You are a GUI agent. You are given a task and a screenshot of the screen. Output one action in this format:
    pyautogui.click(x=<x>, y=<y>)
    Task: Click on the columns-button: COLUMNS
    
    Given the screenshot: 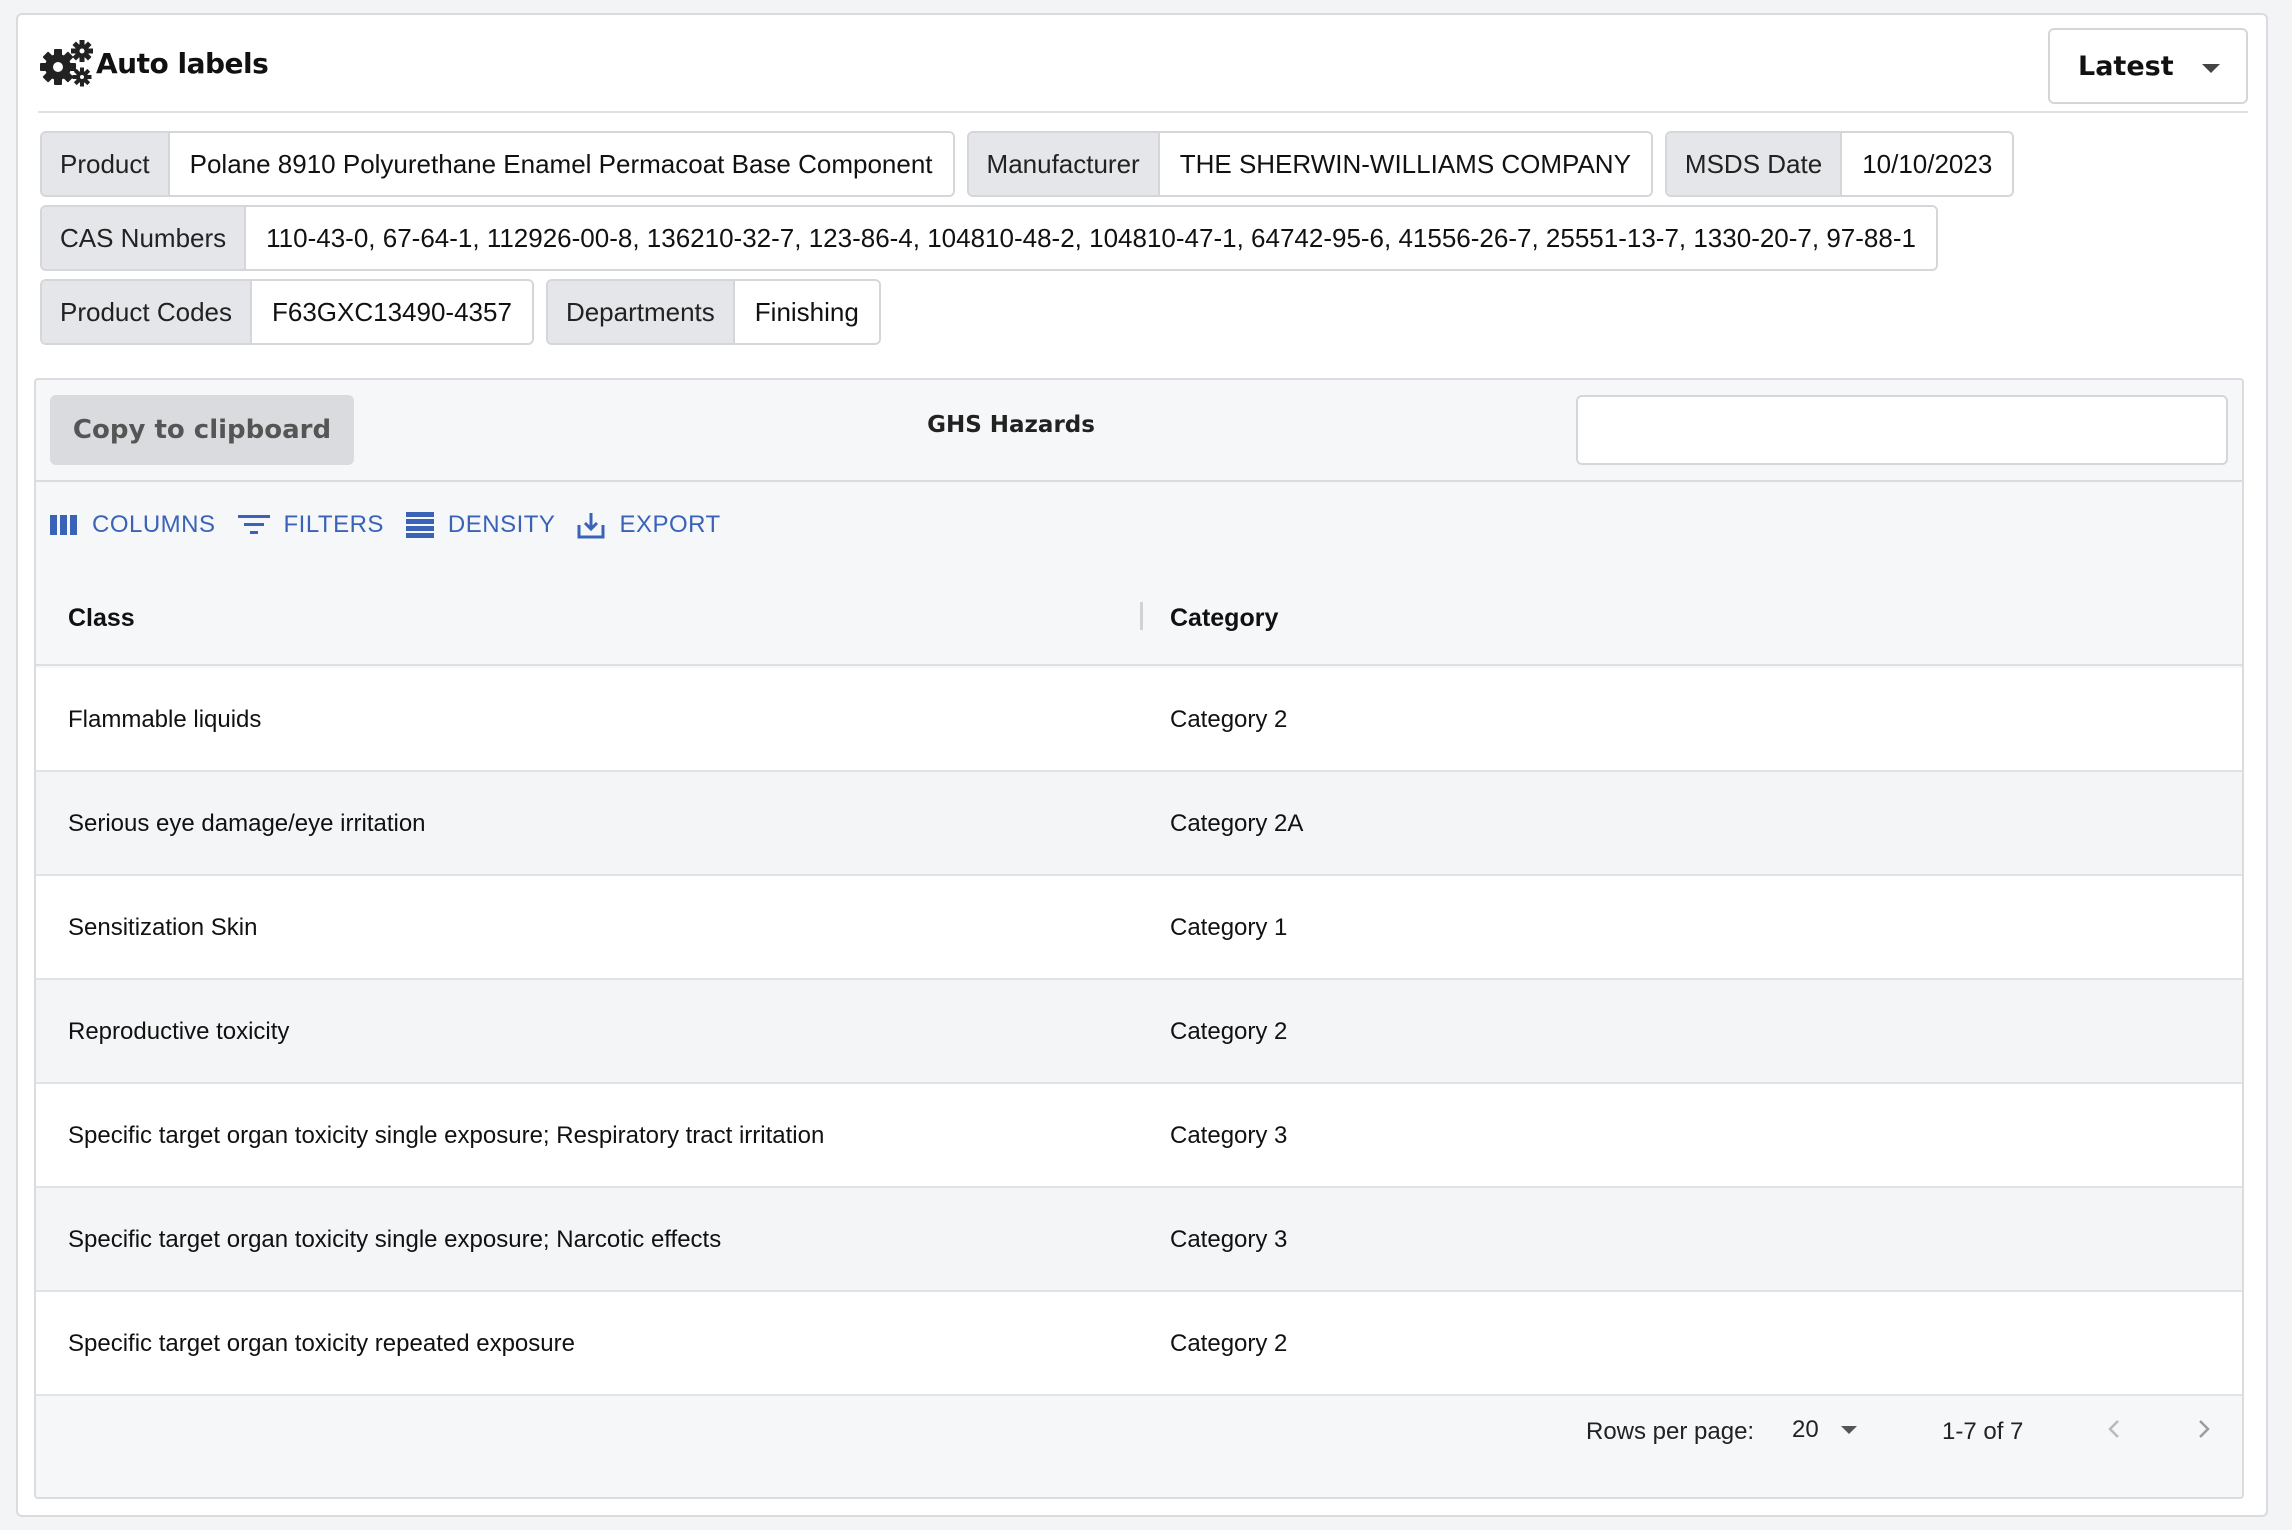 What is the action you would take?
    pyautogui.click(x=133, y=525)
    